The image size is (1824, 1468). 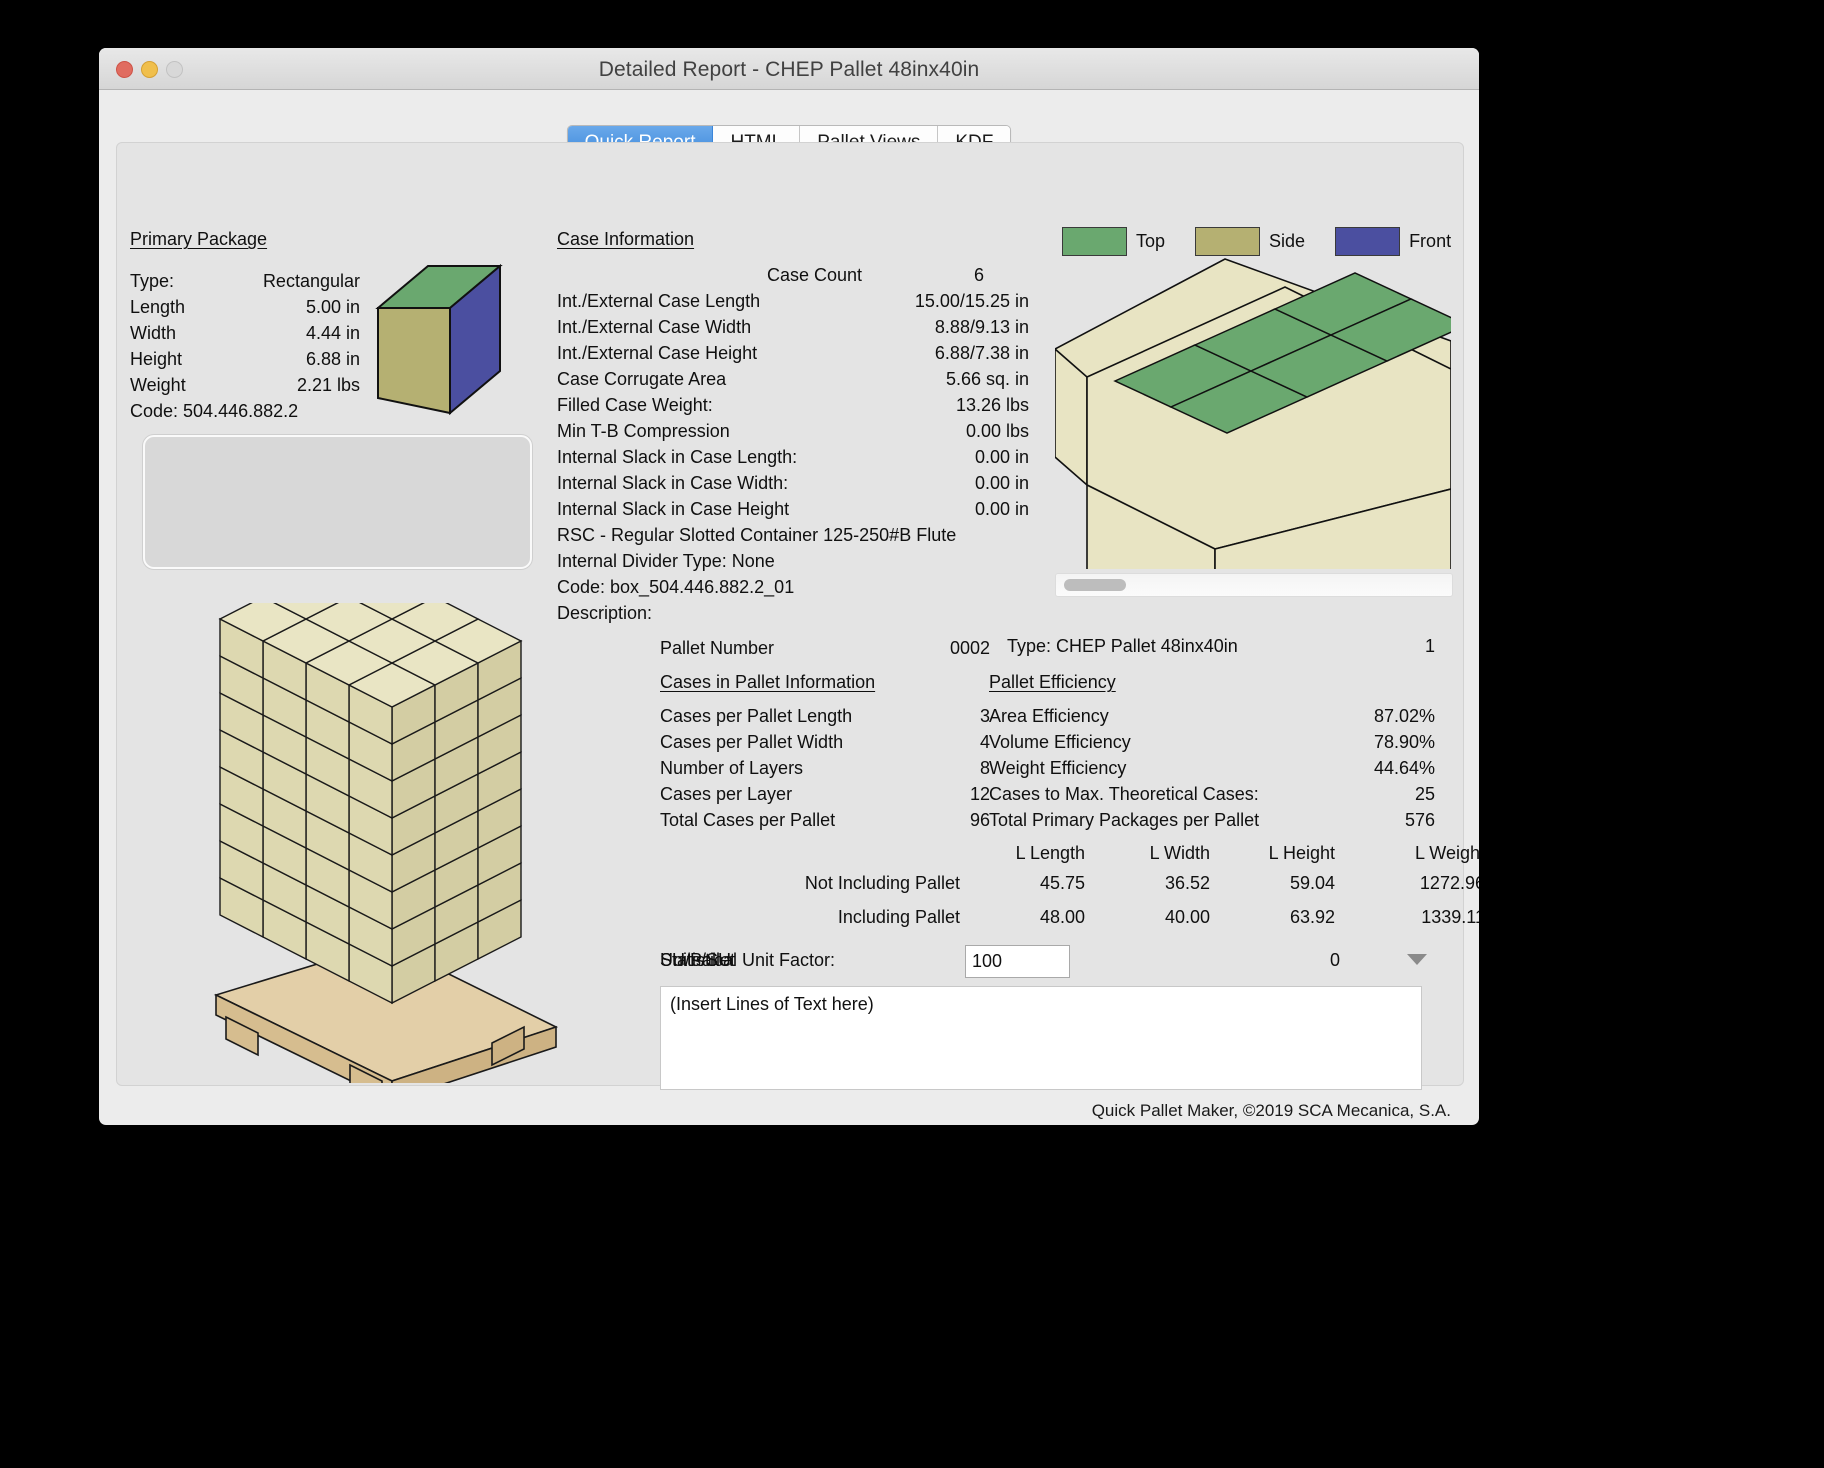 I want to click on table-row: Int./External Case Length 15.00/15.25 in, so click(x=793, y=304).